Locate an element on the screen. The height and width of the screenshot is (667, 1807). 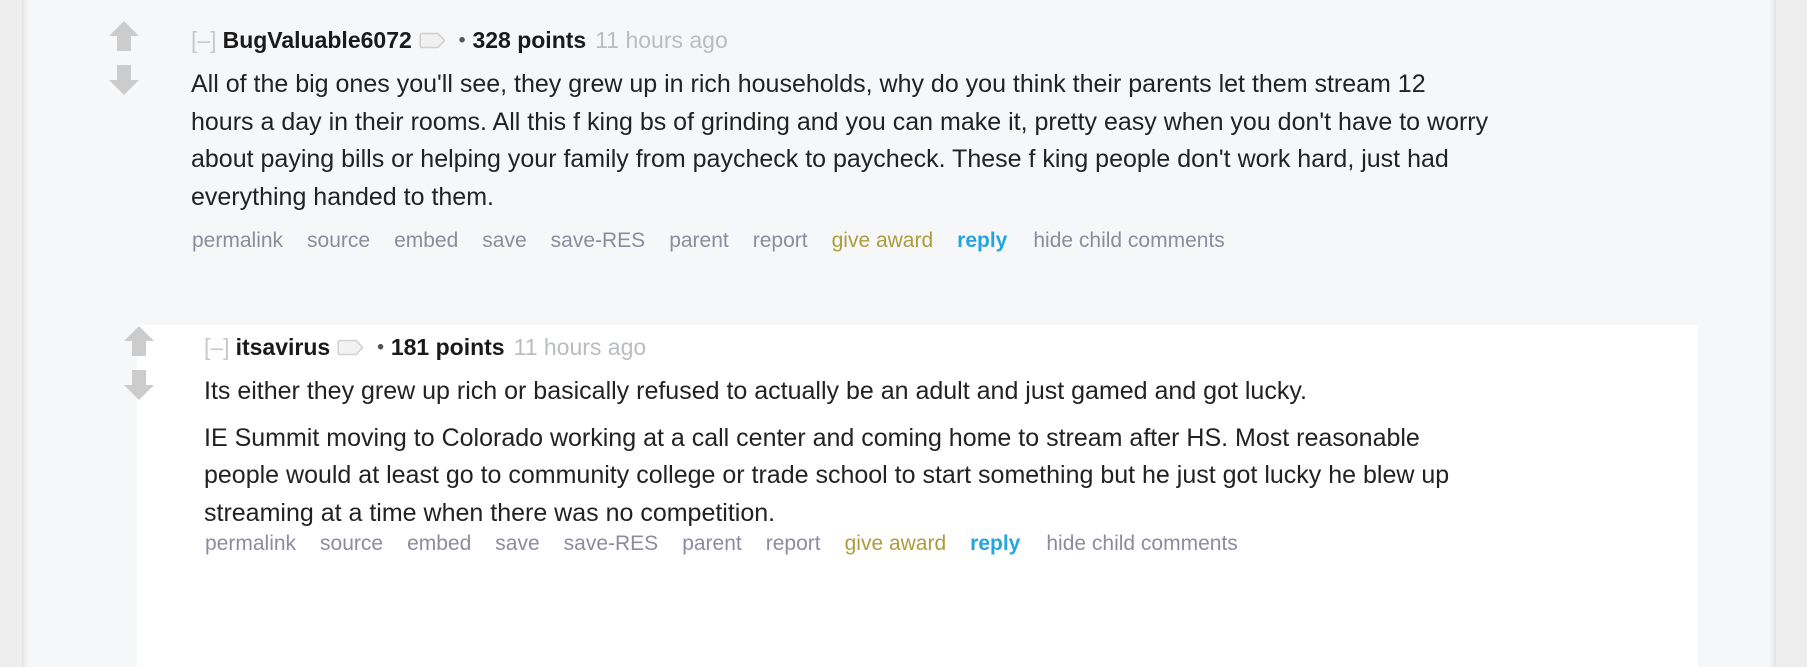
author-link: BugValuable6072 is located at coordinates (317, 40).